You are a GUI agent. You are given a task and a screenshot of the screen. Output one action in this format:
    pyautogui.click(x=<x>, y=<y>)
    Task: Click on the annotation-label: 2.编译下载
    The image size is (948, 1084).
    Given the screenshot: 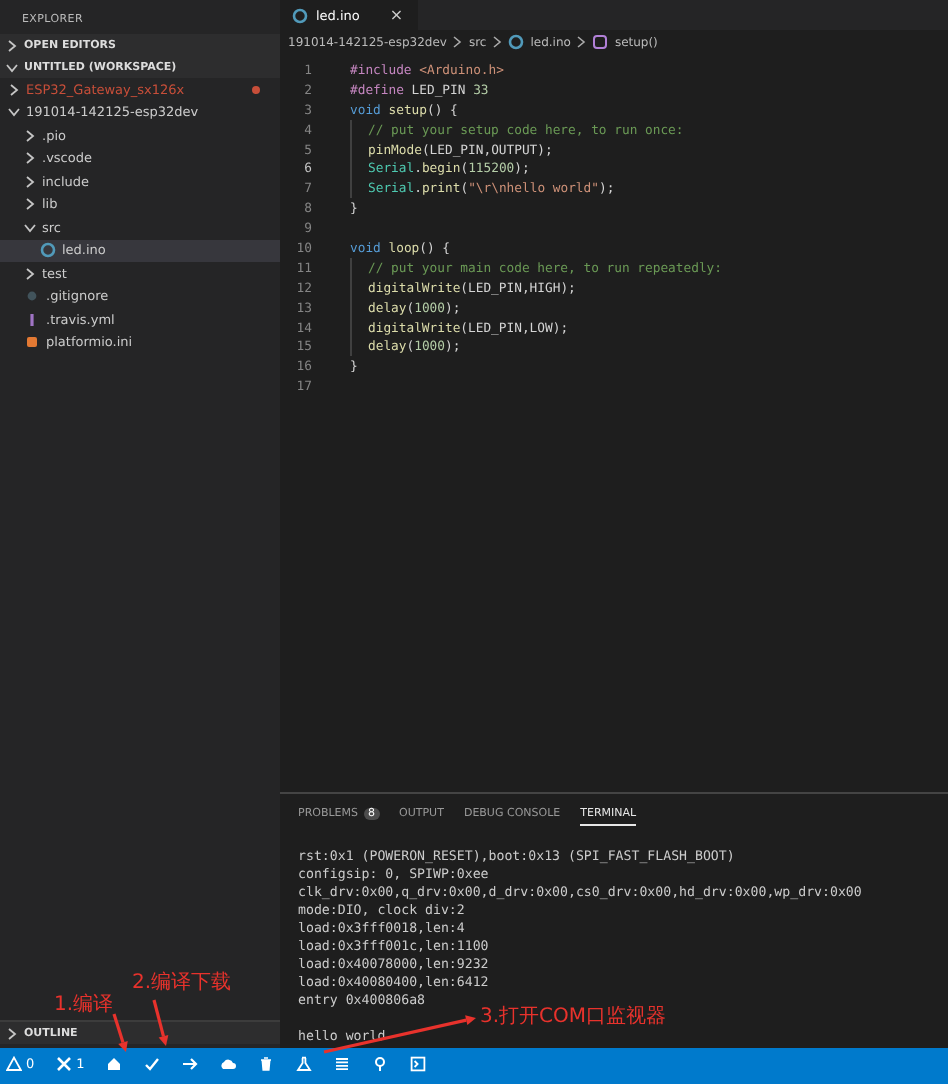 What is the action you would take?
    pyautogui.click(x=182, y=982)
    